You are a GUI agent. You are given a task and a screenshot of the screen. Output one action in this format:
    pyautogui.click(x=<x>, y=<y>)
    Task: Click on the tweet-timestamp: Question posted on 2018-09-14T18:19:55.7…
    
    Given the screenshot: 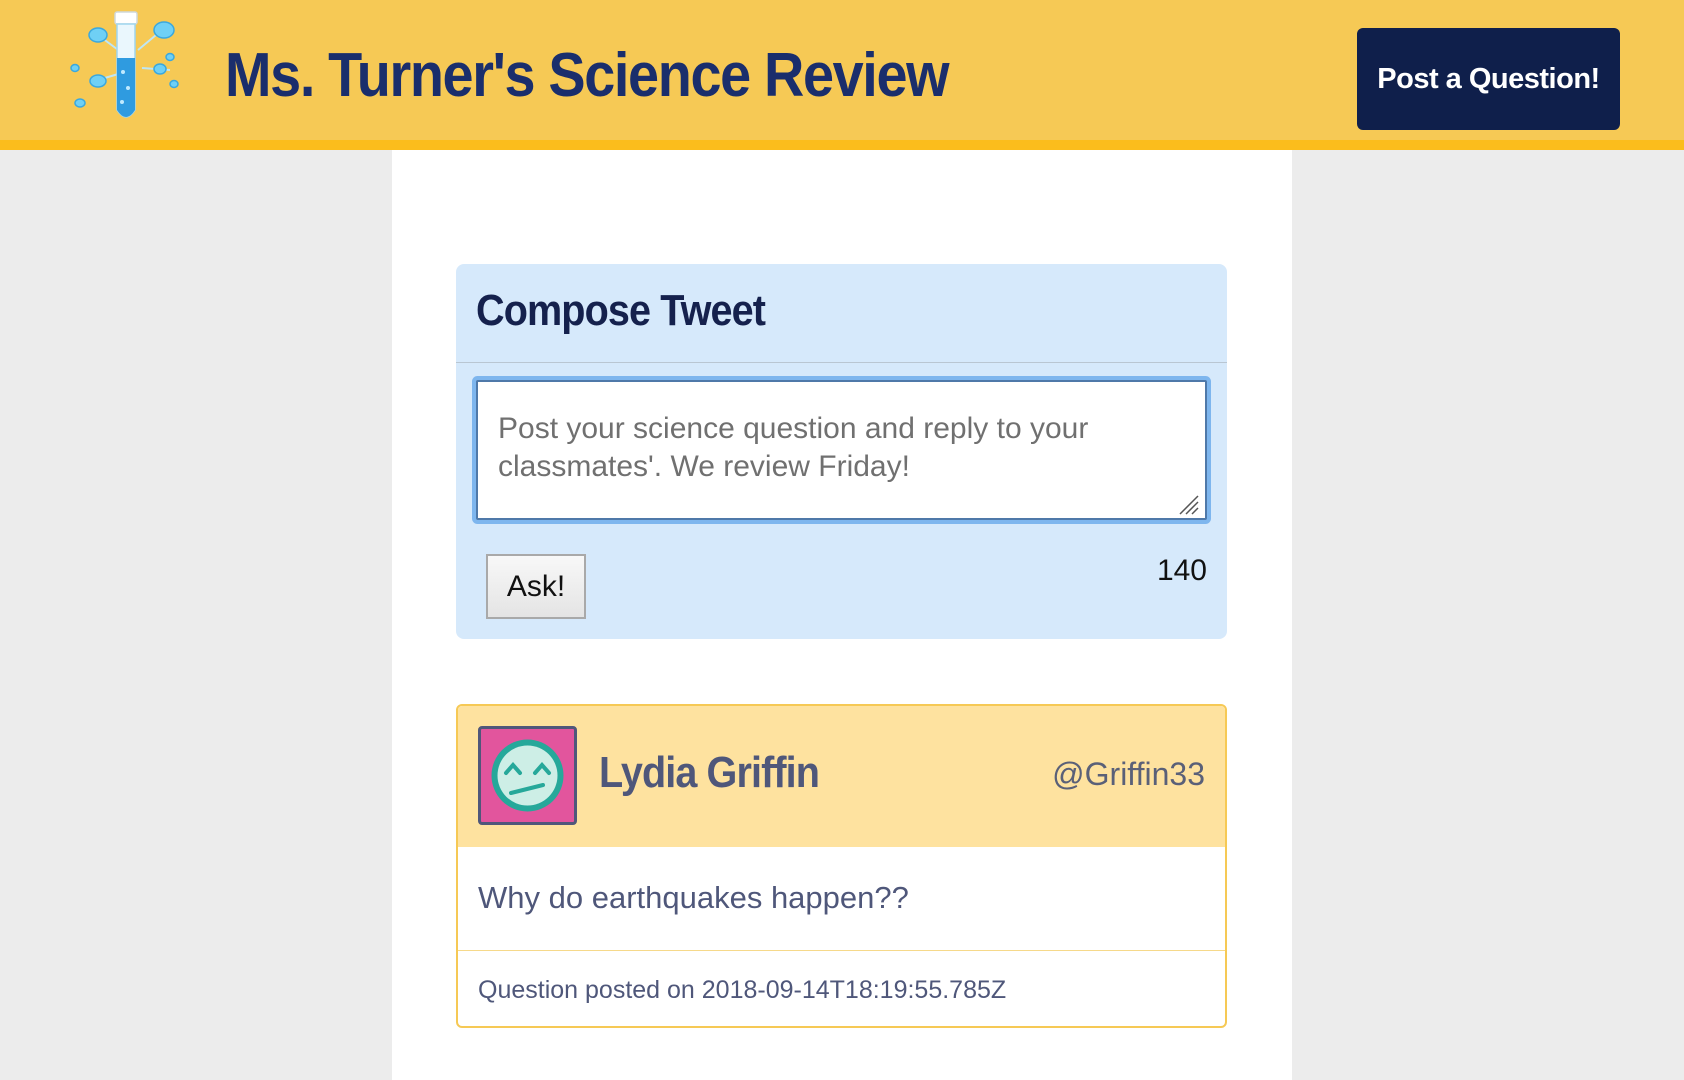 What is the action you would take?
    pyautogui.click(x=742, y=990)
    